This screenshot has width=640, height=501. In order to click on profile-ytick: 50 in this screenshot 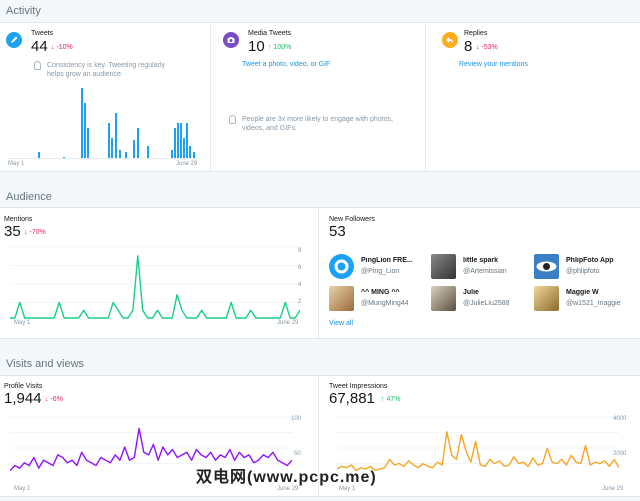, I will do `click(297, 454)`.